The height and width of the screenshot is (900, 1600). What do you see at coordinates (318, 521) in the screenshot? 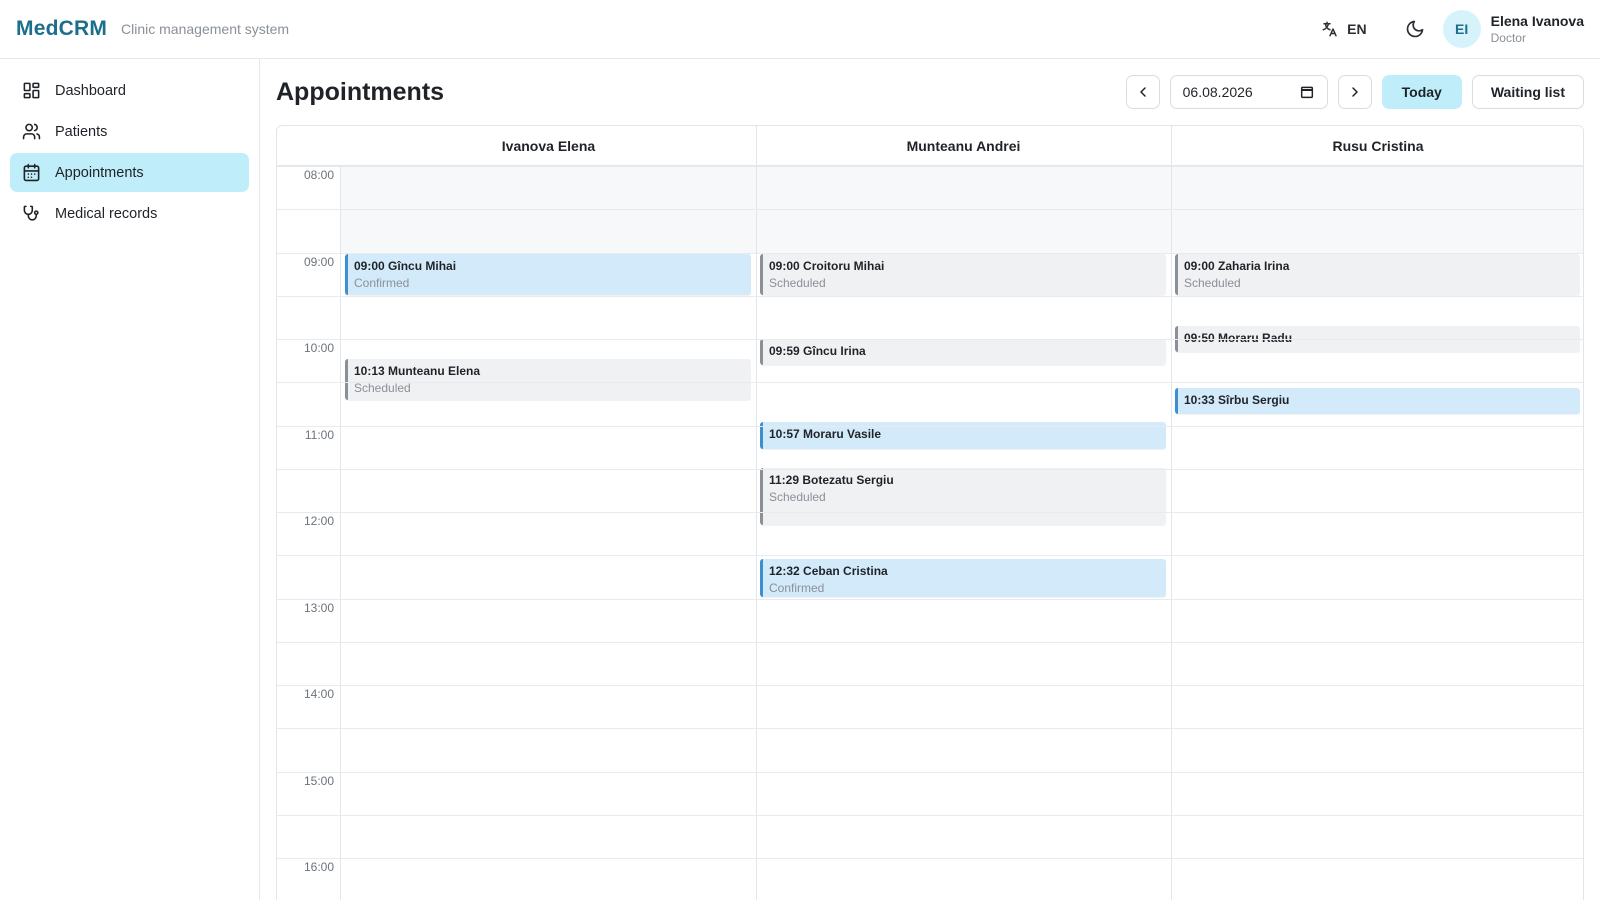
I see `time-label: 12:00` at bounding box center [318, 521].